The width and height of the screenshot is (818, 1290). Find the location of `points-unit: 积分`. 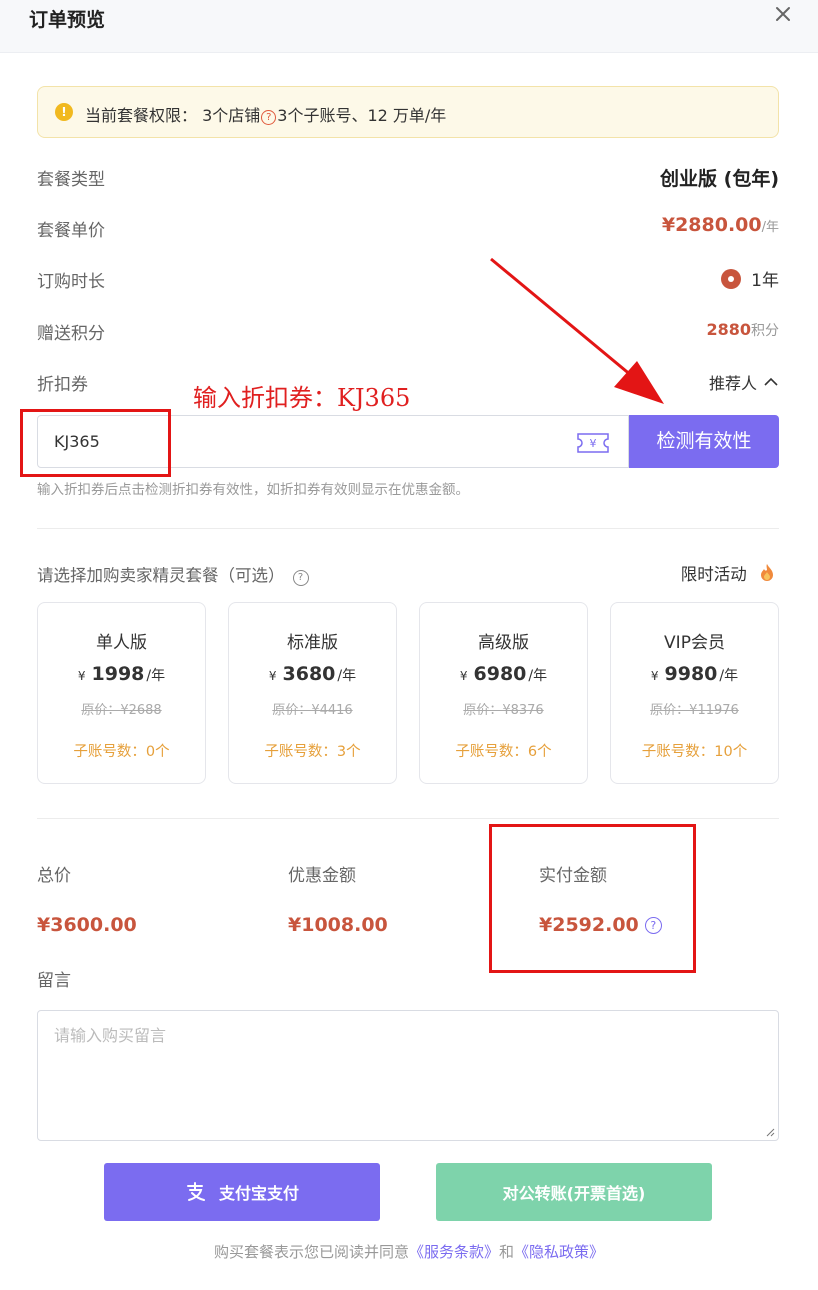

points-unit: 积分 is located at coordinates (765, 331).